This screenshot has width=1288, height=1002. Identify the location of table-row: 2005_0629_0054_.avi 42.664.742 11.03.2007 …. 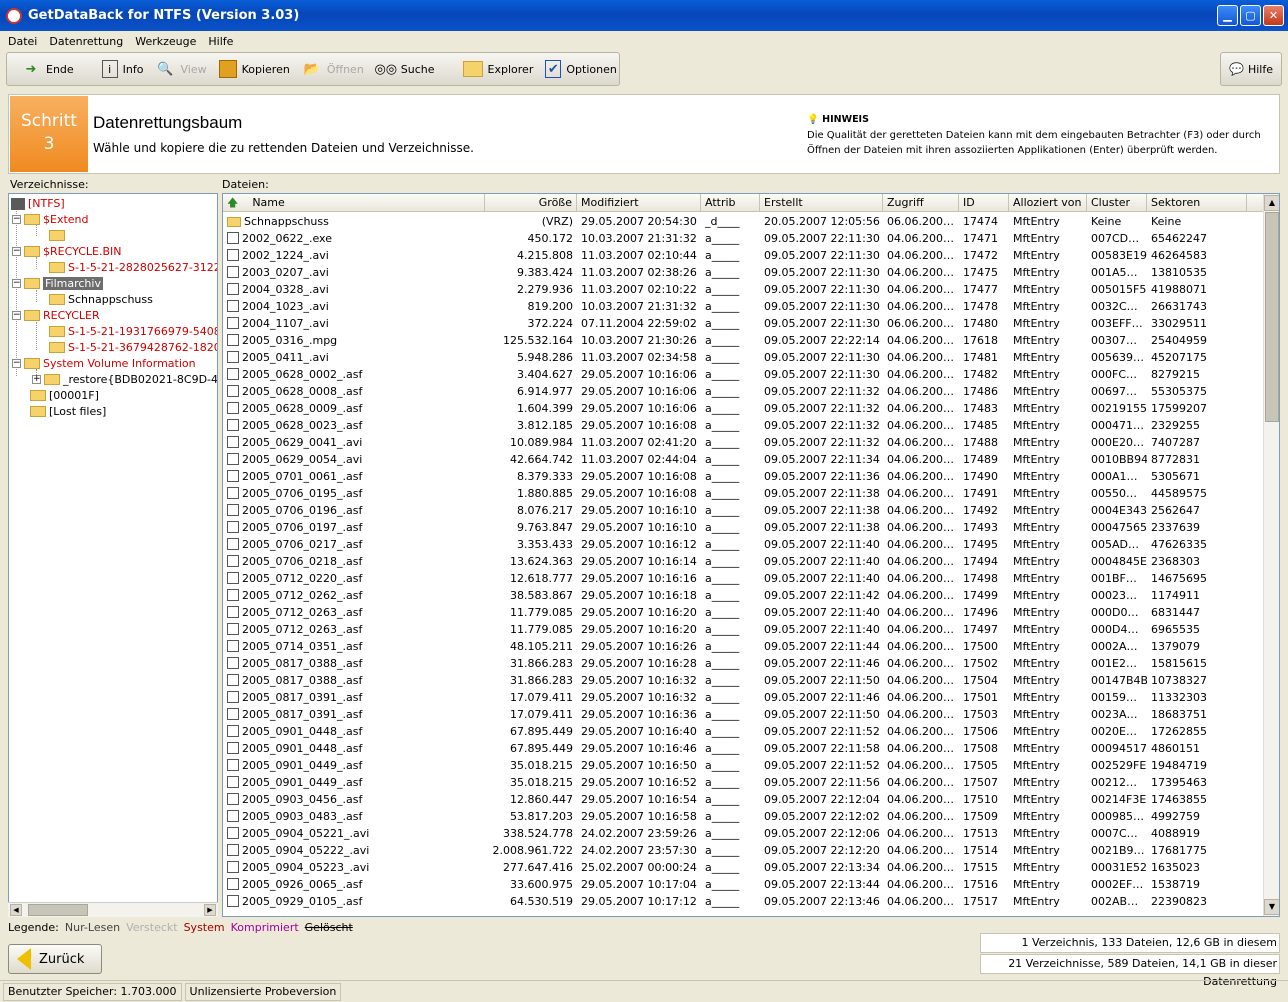
(744, 459).